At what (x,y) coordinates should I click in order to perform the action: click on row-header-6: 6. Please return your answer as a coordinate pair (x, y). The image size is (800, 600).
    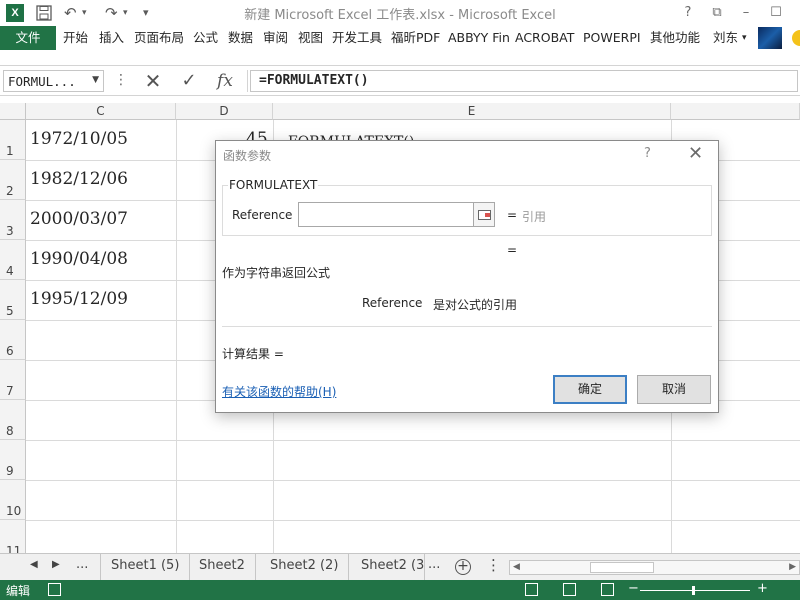
    Looking at the image, I should click on (13, 340).